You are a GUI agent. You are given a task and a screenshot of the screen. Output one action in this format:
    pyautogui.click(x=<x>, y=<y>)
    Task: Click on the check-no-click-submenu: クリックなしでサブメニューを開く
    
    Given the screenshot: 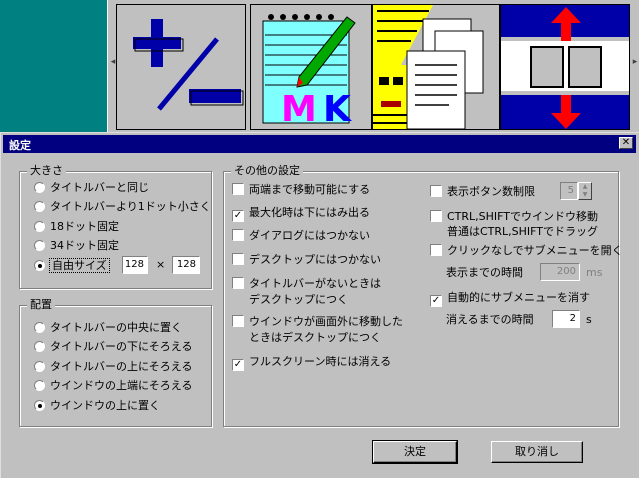 What is the action you would take?
    pyautogui.click(x=526, y=251)
    